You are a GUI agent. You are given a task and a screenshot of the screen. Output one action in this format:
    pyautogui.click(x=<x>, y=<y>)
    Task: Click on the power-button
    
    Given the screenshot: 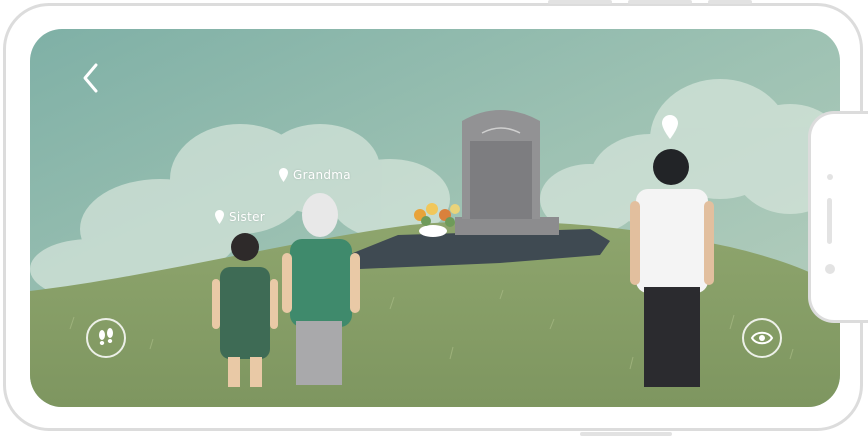 What is the action you would take?
    pyautogui.click(x=626, y=434)
    